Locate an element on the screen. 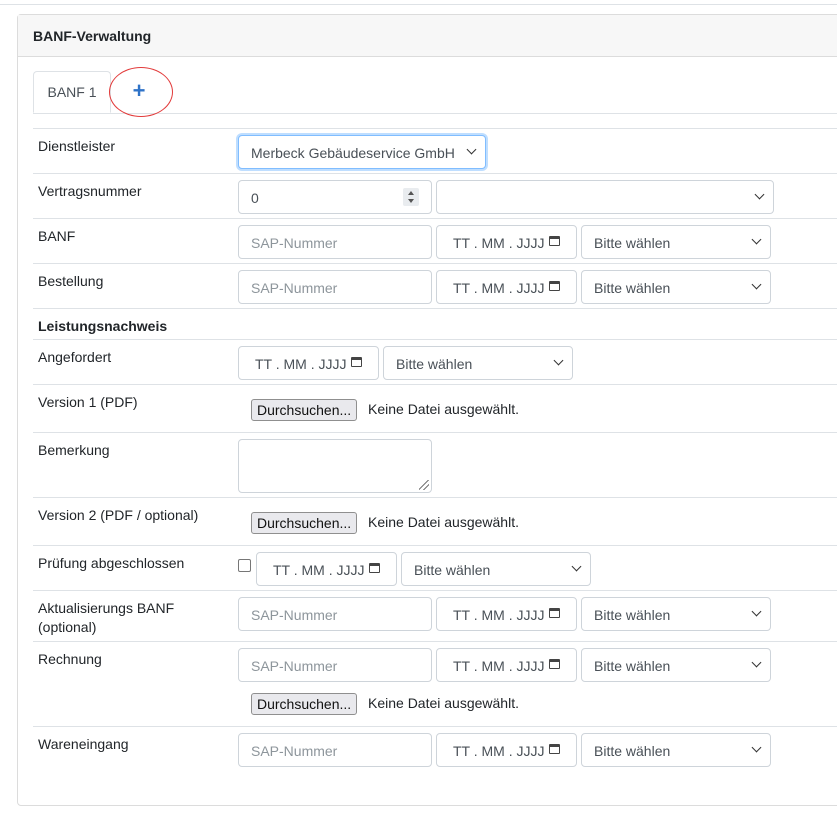 This screenshot has width=837, height=824. pruefung-date-input: TT . MM . JJJJ is located at coordinates (326, 569).